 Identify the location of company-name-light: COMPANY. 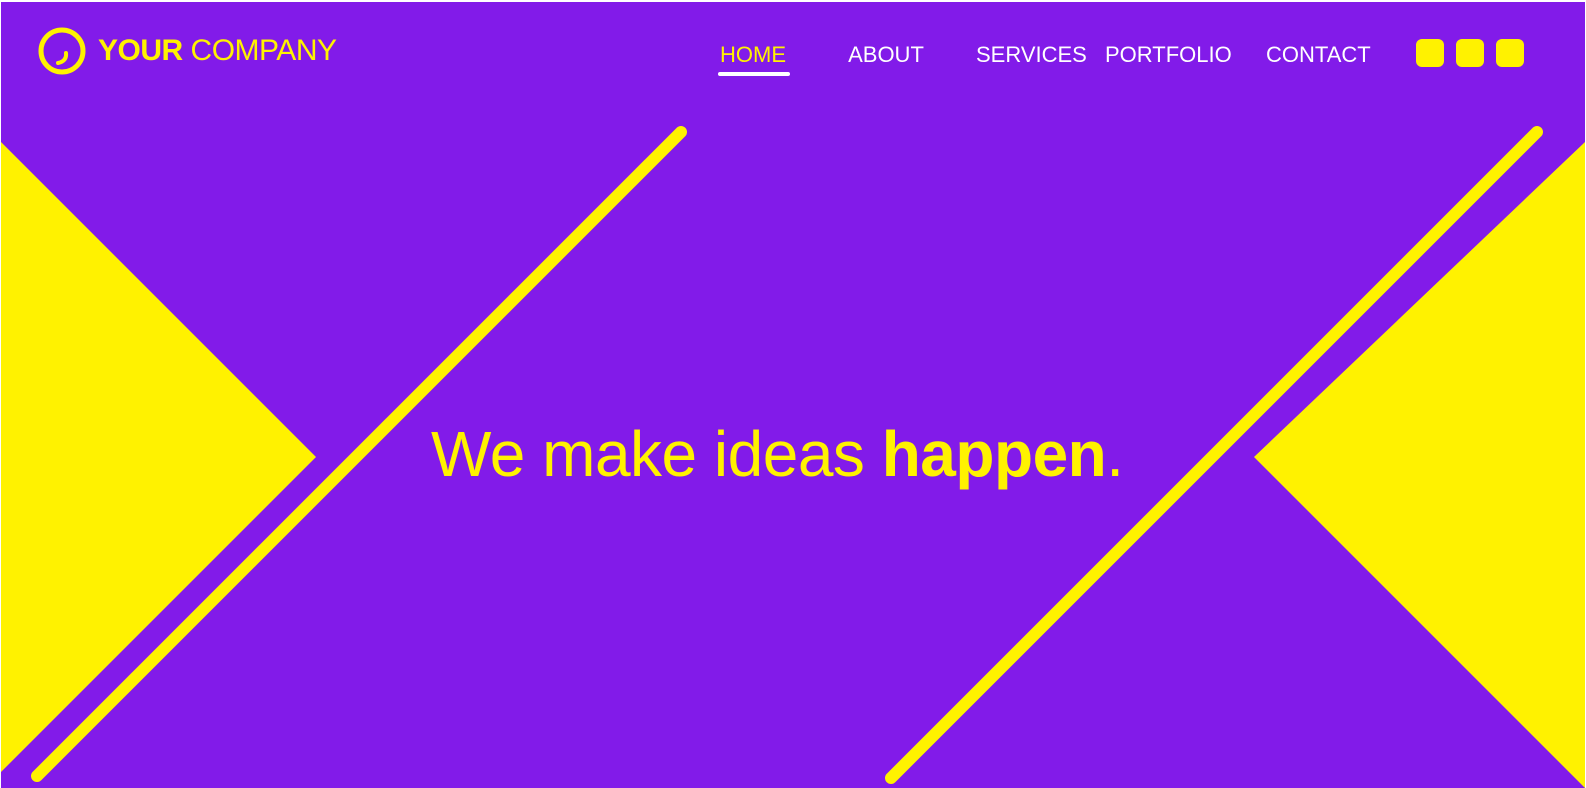
(263, 50).